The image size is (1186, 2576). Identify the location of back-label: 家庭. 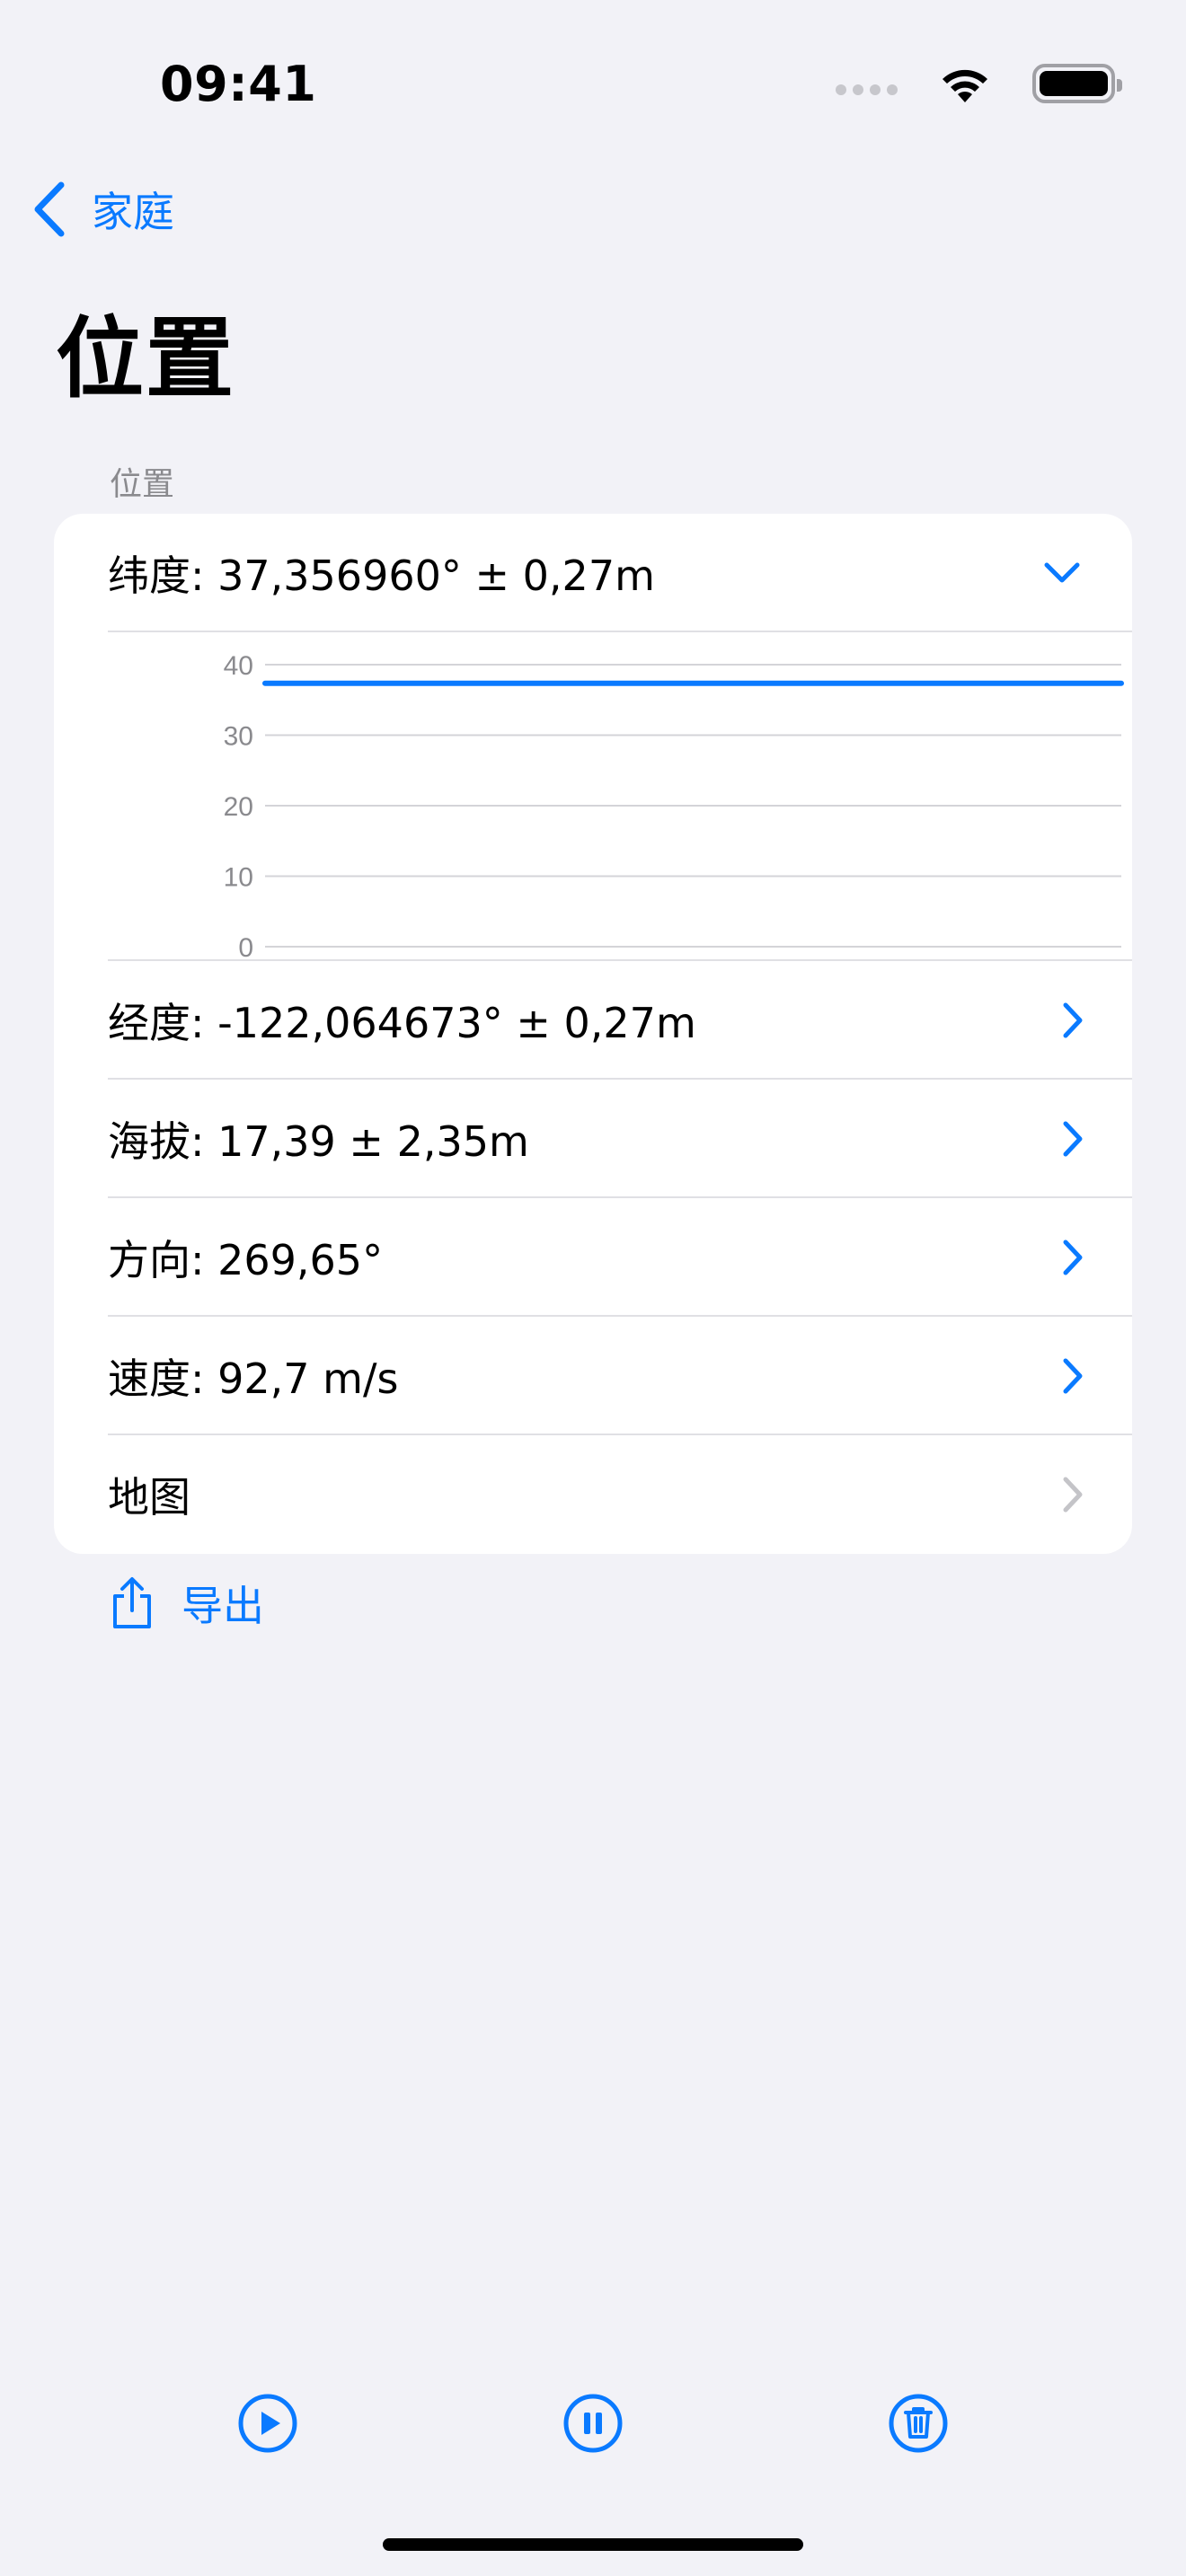
(133, 212).